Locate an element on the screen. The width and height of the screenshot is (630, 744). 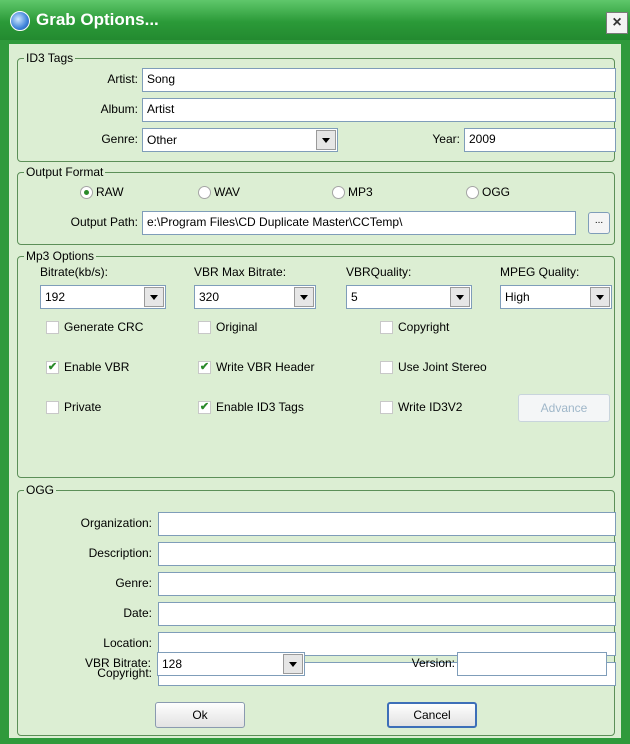
location-label: Location: is located at coordinates (127, 643).